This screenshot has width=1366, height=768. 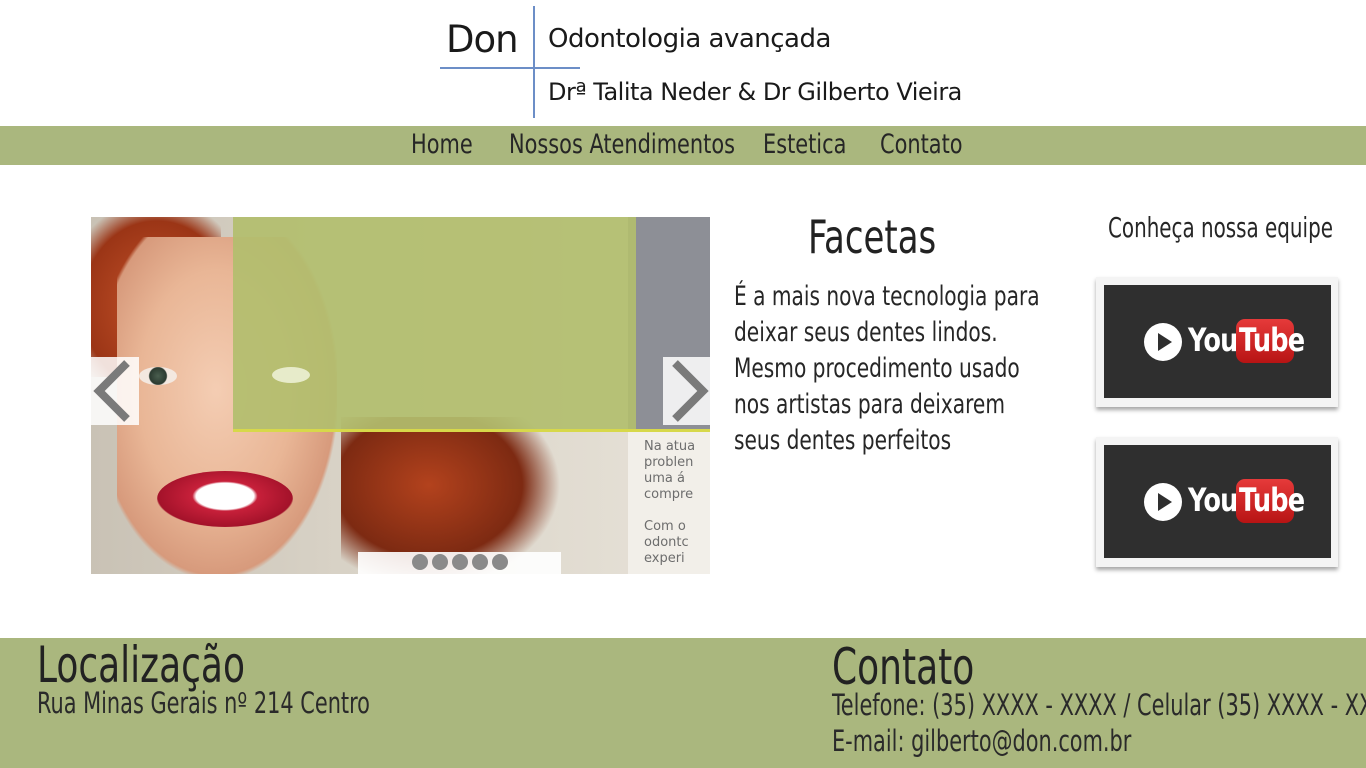 What do you see at coordinates (442, 144) in the screenshot?
I see `nav-item-home: Home` at bounding box center [442, 144].